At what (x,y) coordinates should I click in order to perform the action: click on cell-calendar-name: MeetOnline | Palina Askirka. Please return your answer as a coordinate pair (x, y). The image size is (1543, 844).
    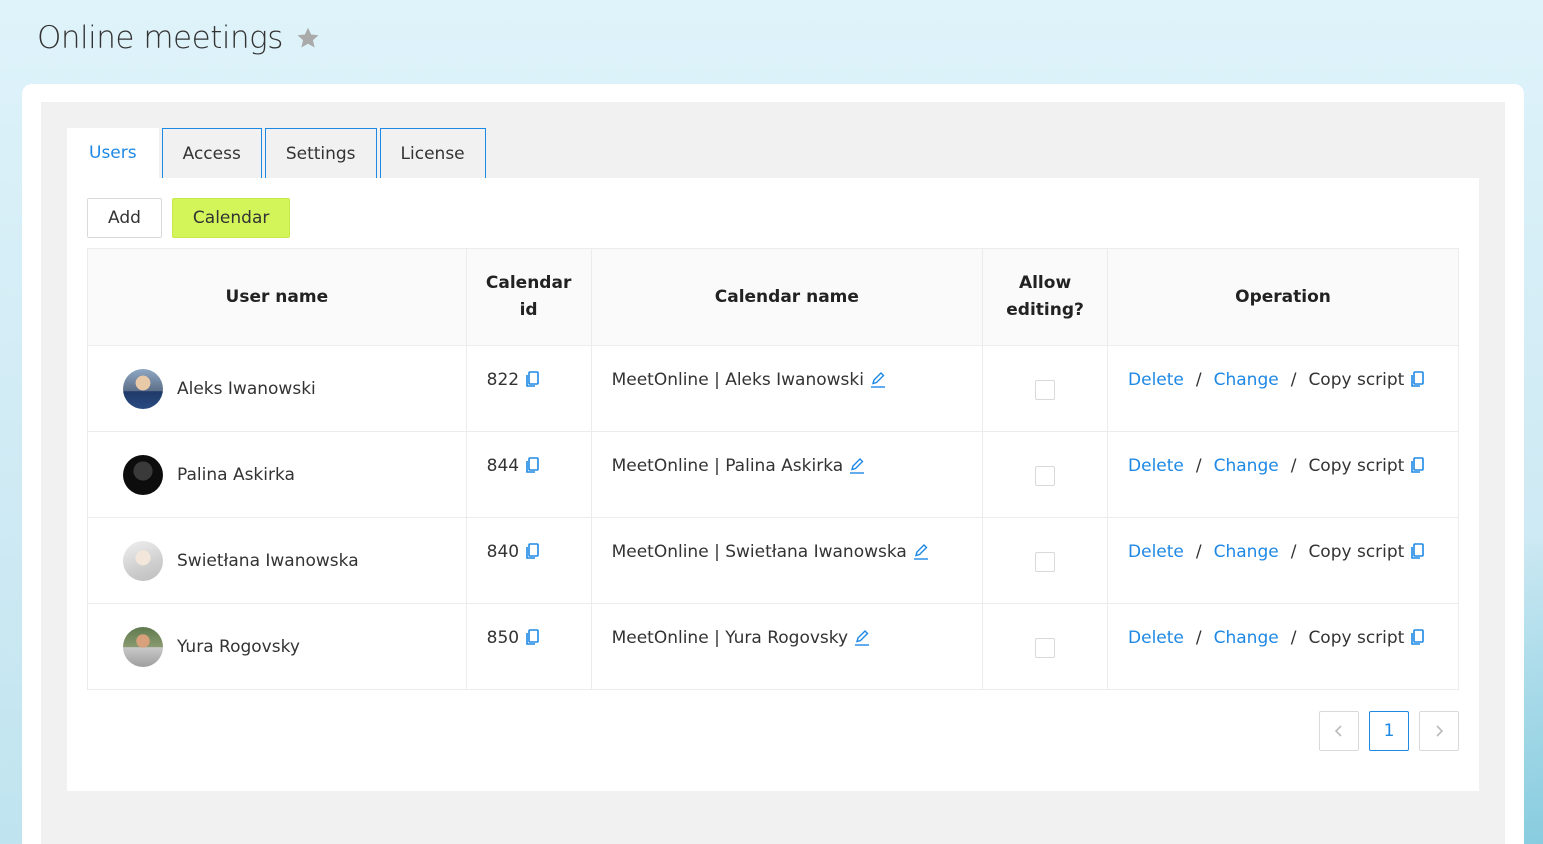
    Looking at the image, I should click on (787, 474).